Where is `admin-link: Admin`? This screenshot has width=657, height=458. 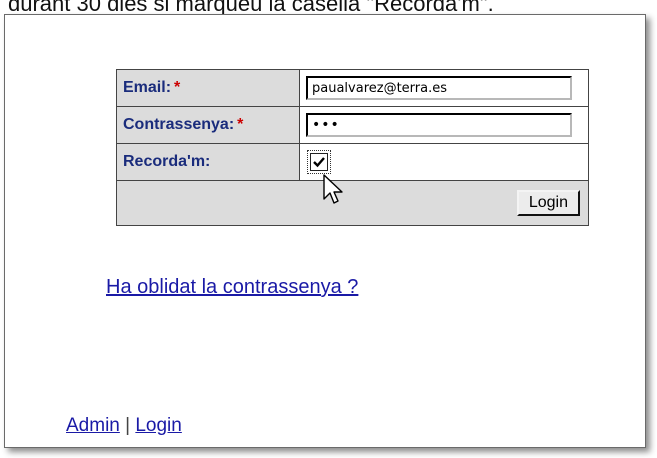 admin-link: Admin is located at coordinates (93, 425).